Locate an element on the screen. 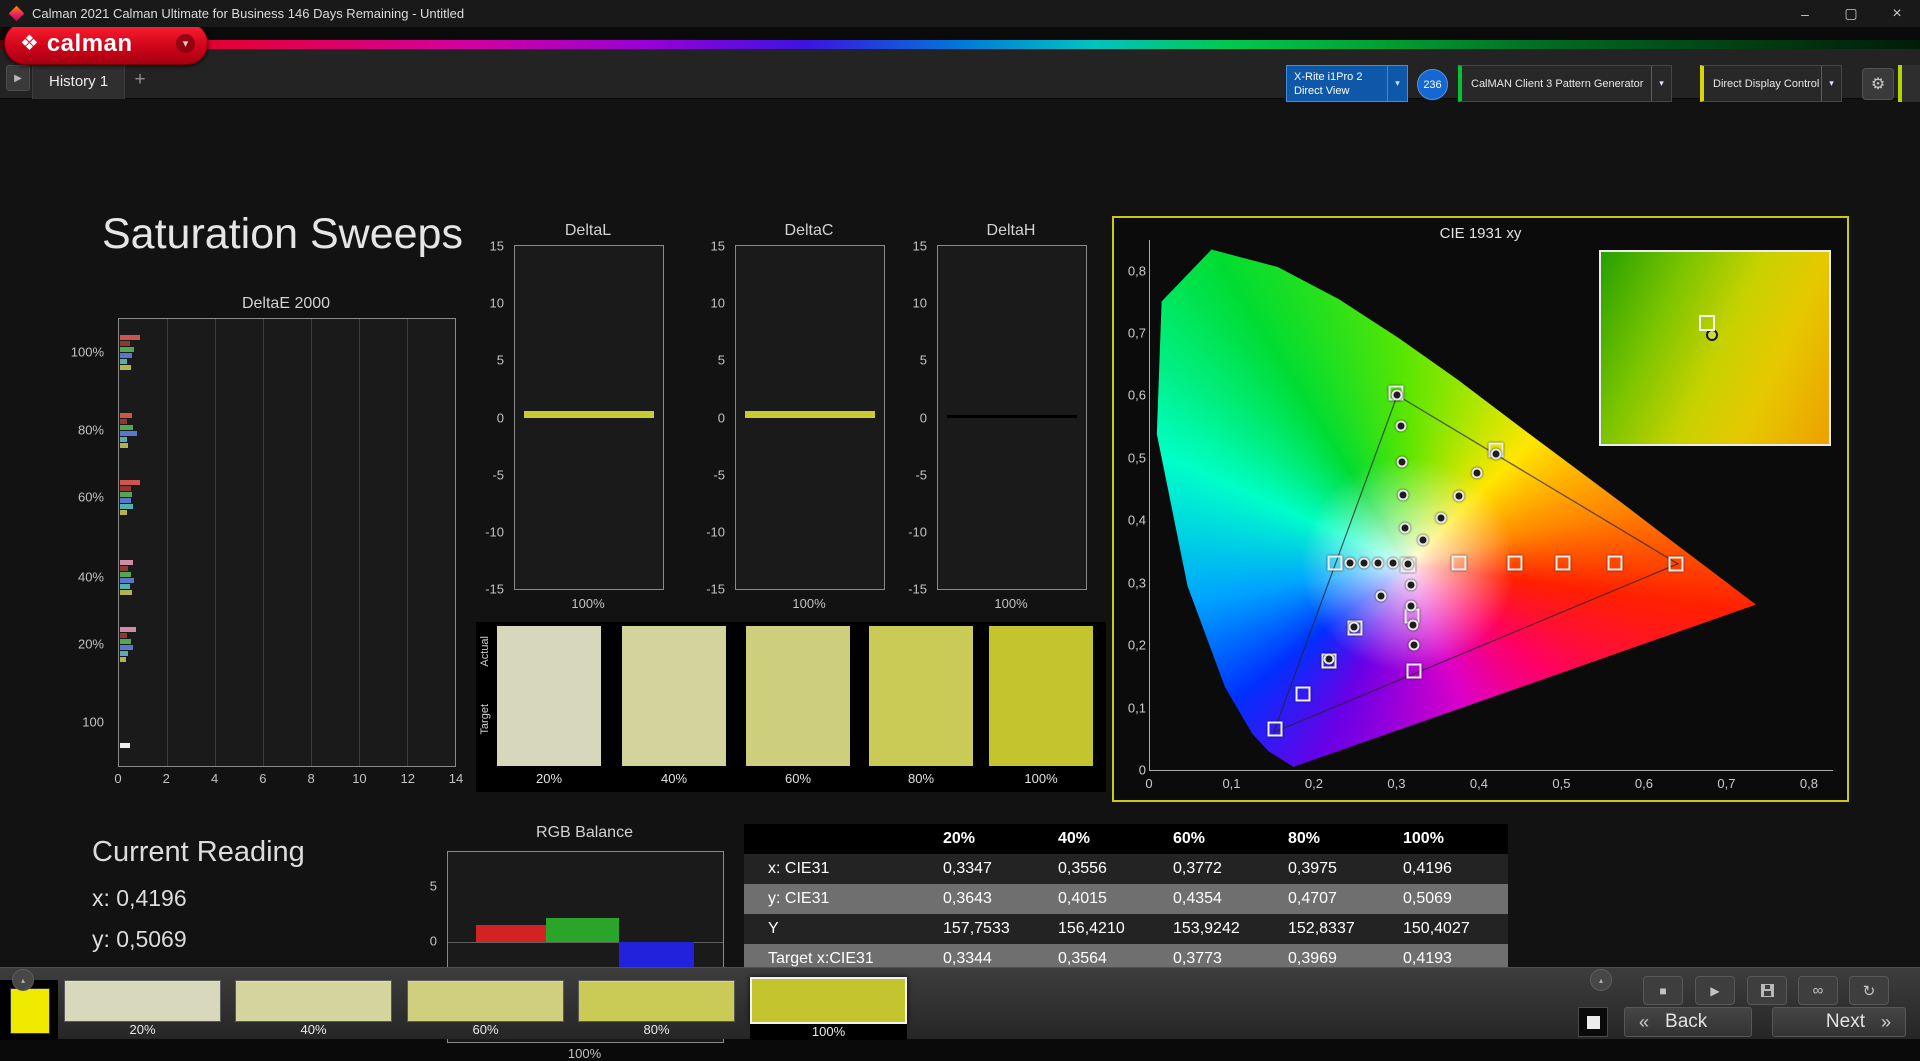 The width and height of the screenshot is (1920, 1061). calman-menu-button: ❖ calman ▾ is located at coordinates (106, 43).